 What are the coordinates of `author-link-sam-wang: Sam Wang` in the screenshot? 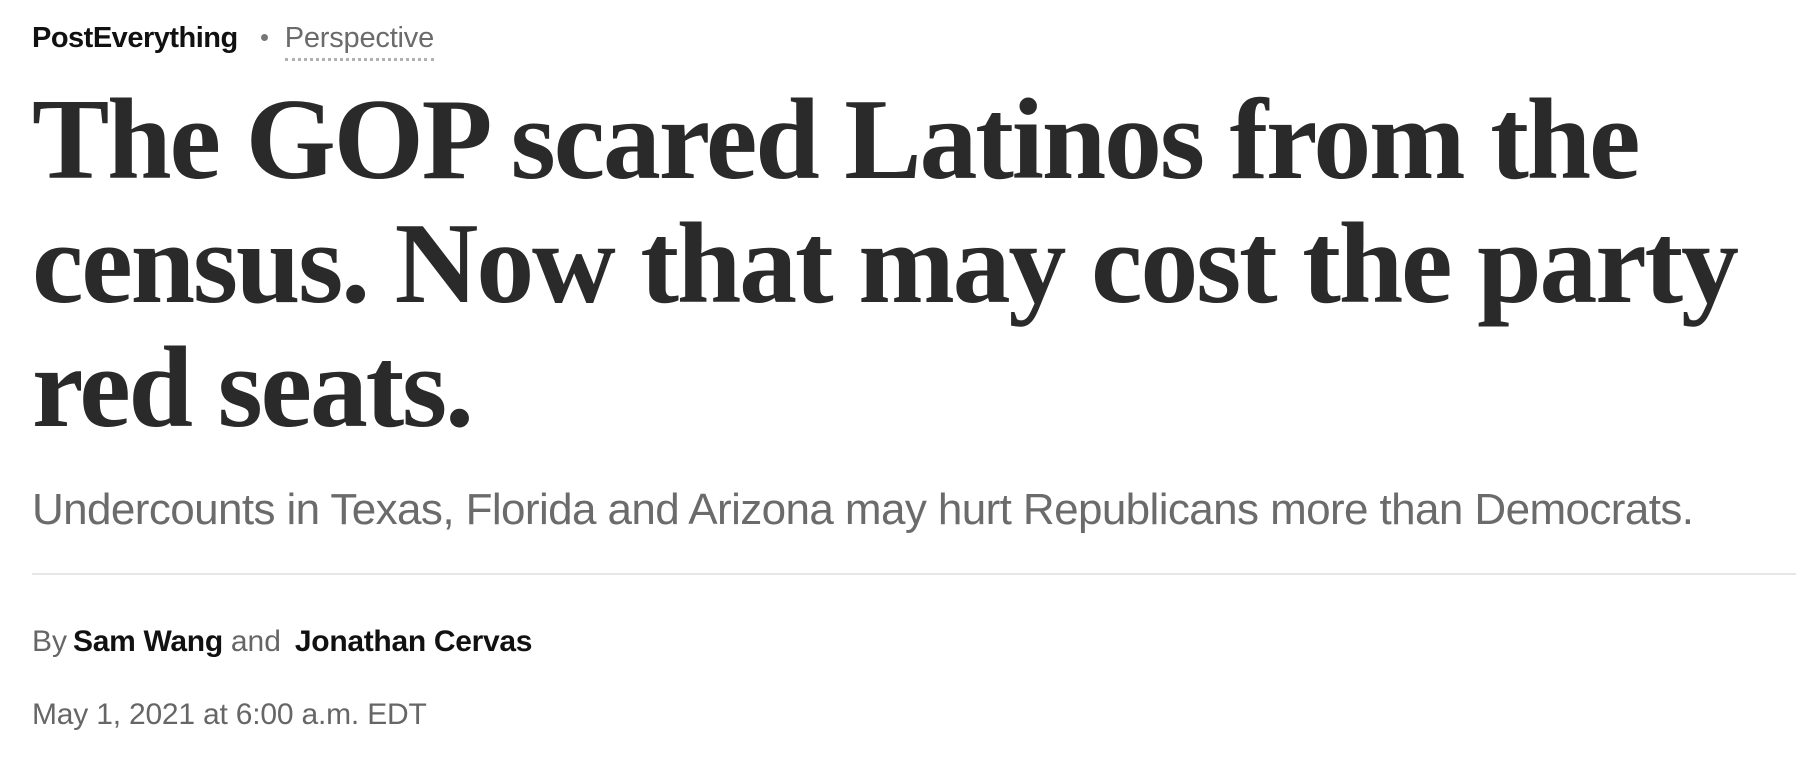 It's located at (148, 641).